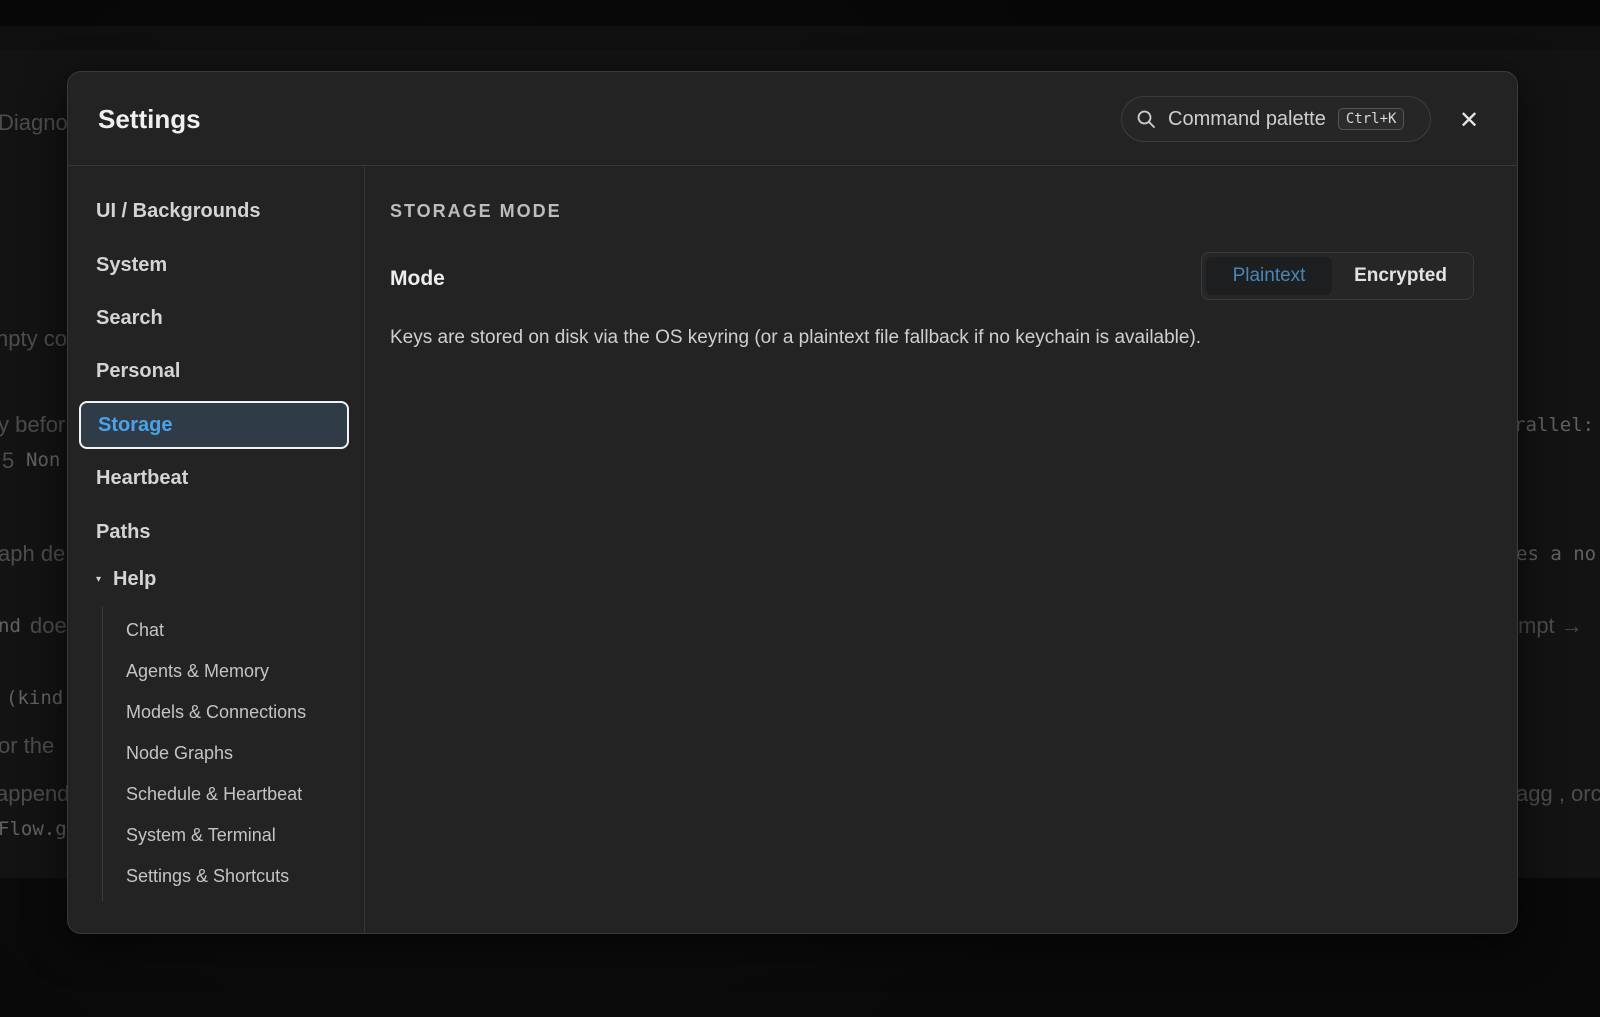 Image resolution: width=1600 pixels, height=1017 pixels. Describe the element at coordinates (214, 794) in the screenshot. I see `sidebar-subitem-schedule-heartbeat: Schedule & Heartbeat` at that location.